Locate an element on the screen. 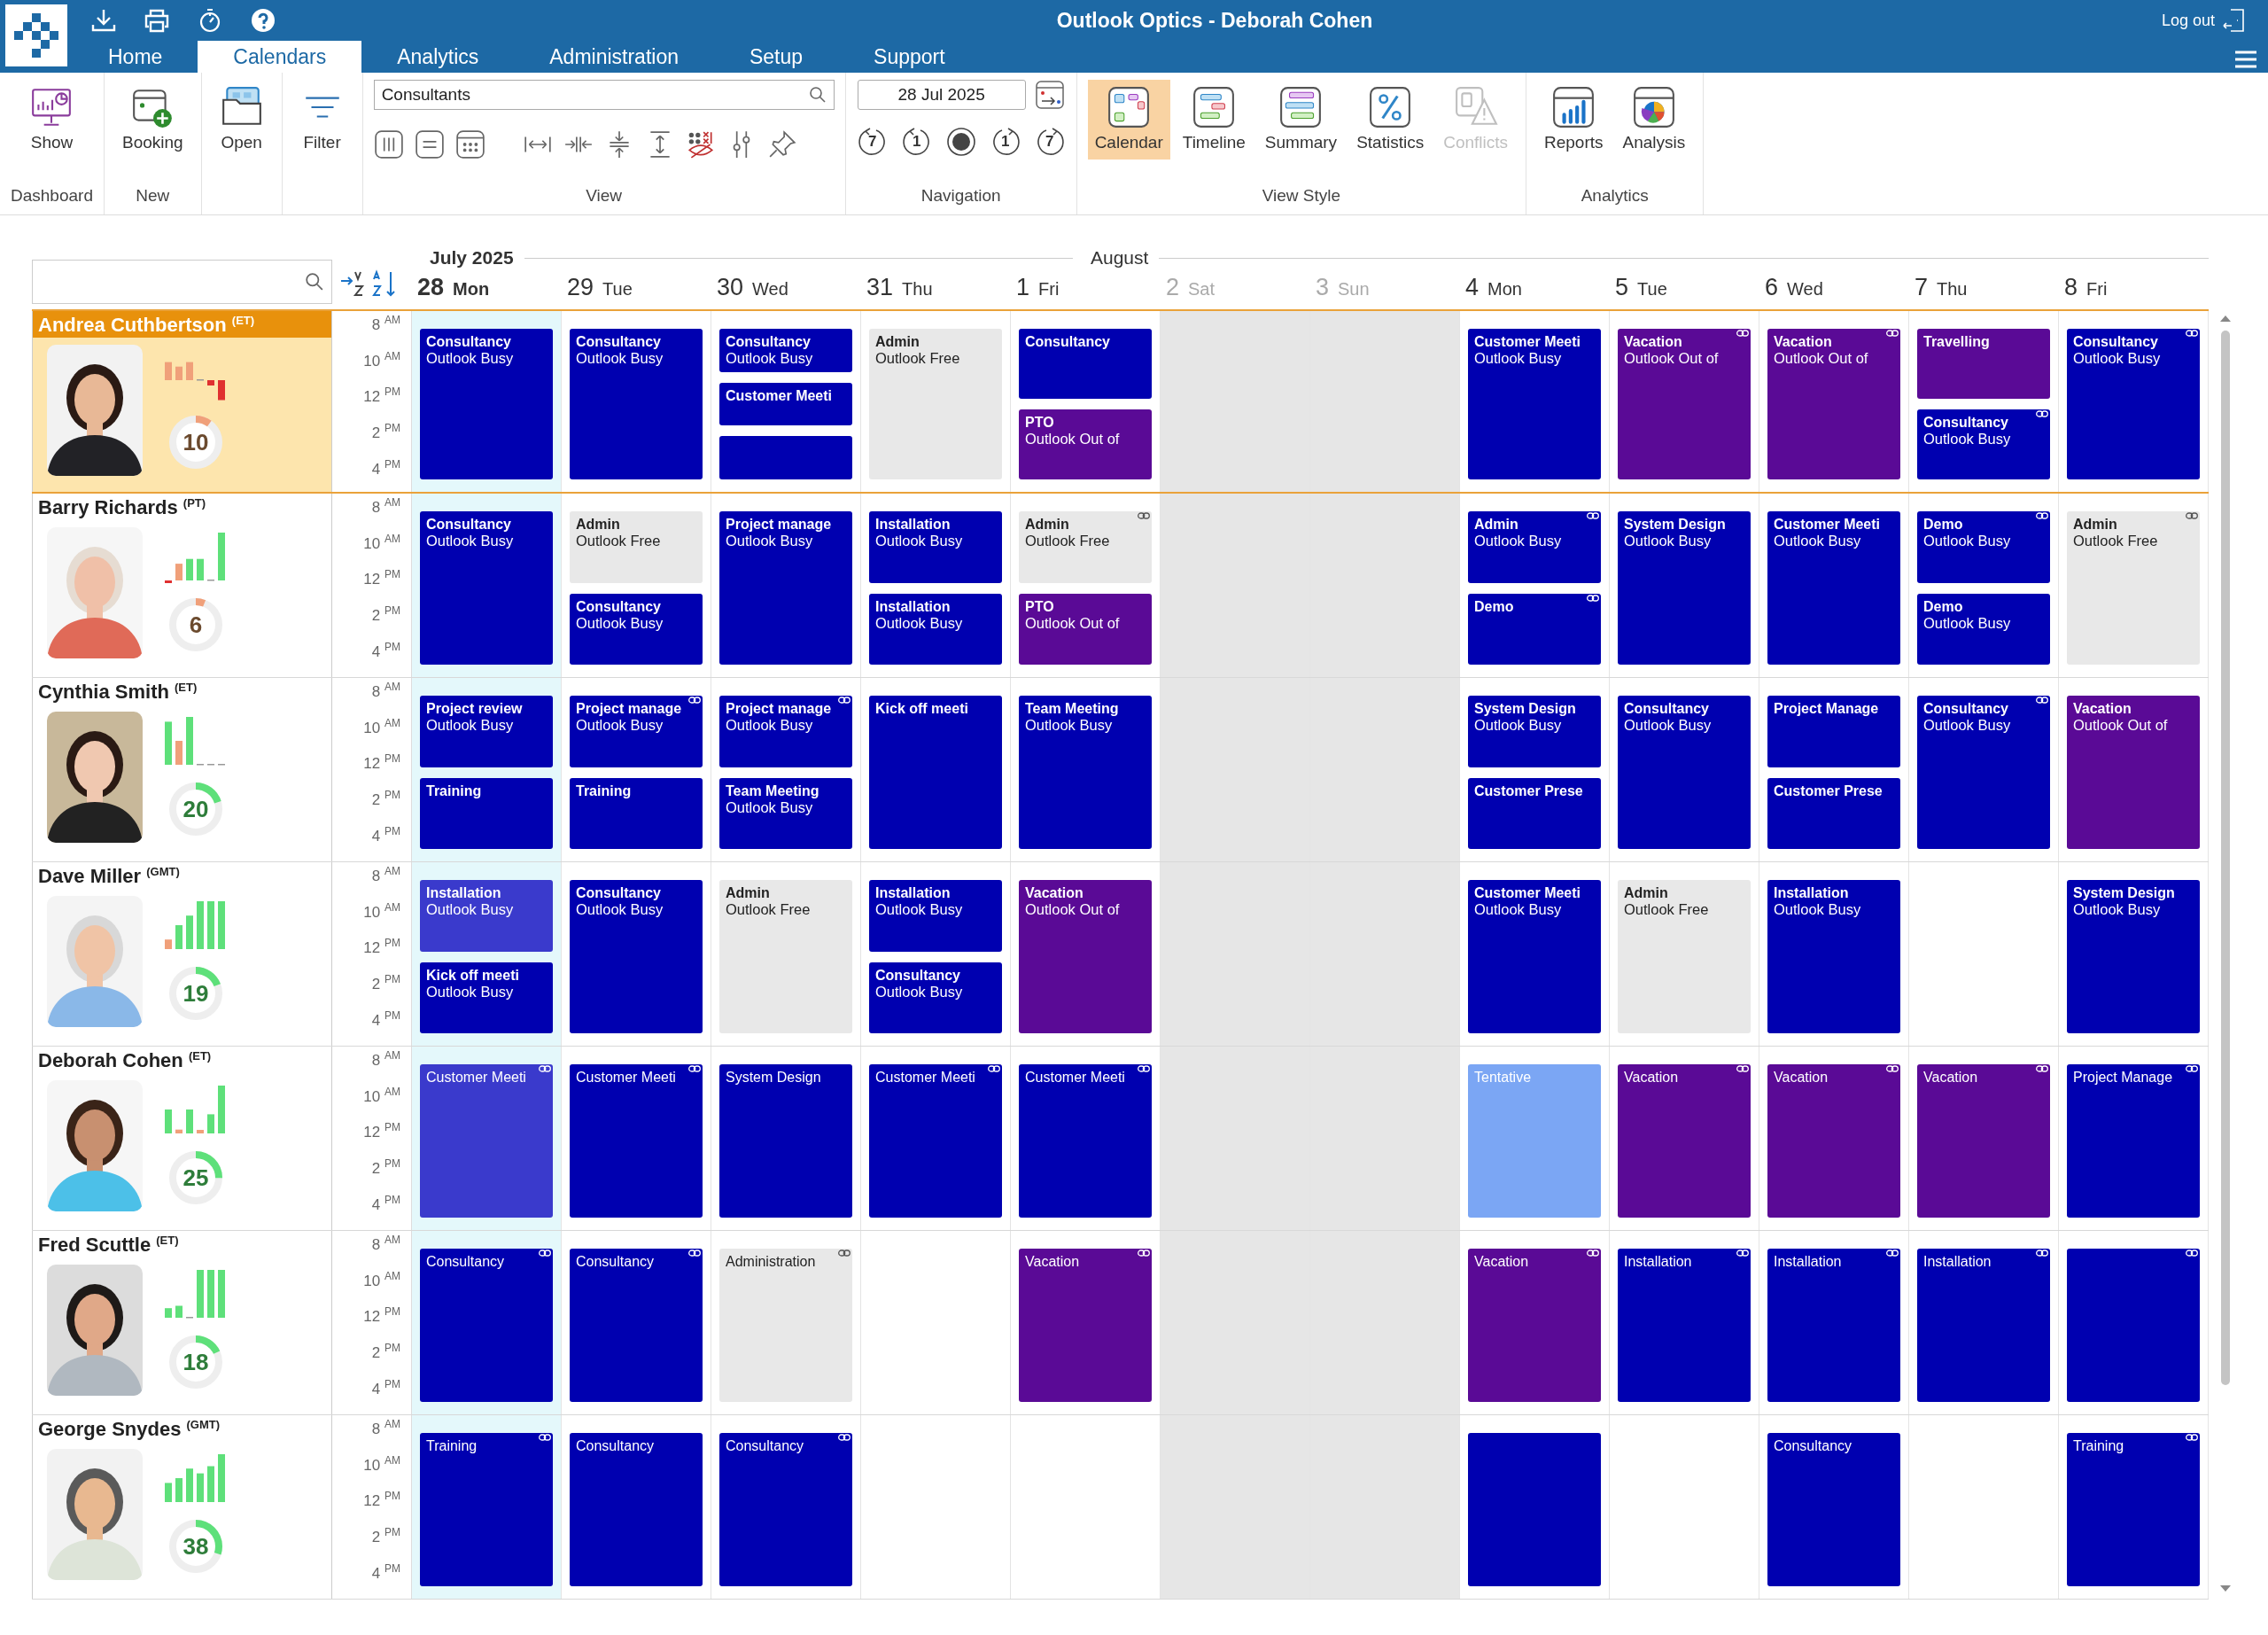 The width and height of the screenshot is (2268, 1635). calendar-event: Project review Outlook Busy is located at coordinates (486, 731).